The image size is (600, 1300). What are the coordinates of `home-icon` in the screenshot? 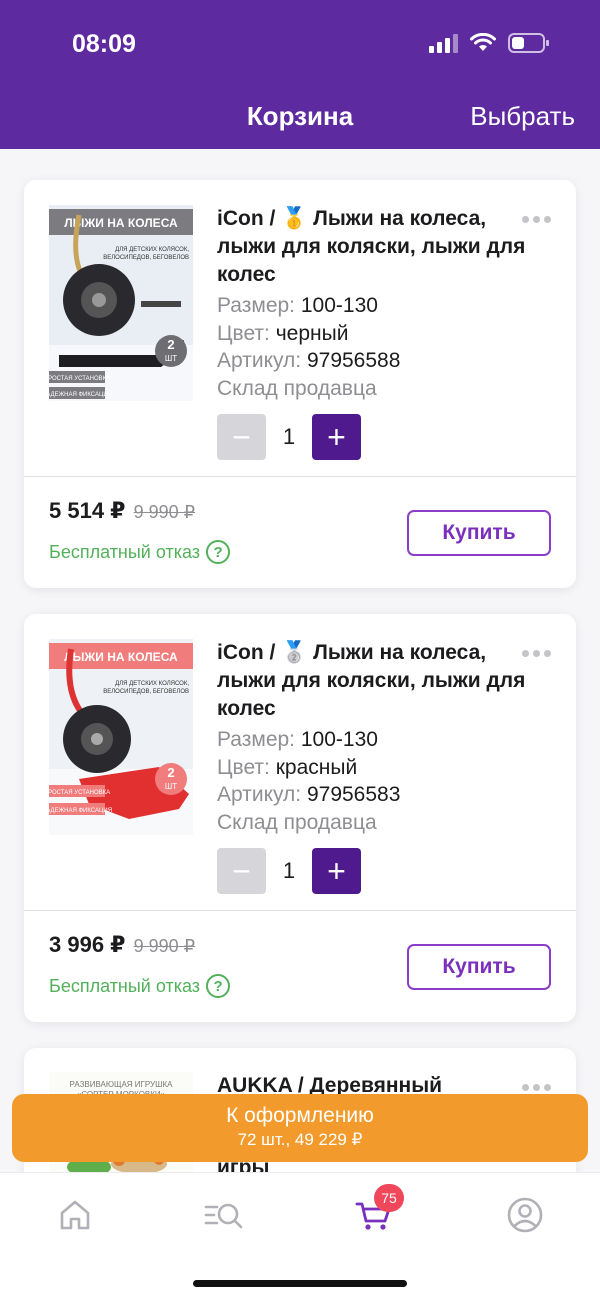 It's located at (75, 1215).